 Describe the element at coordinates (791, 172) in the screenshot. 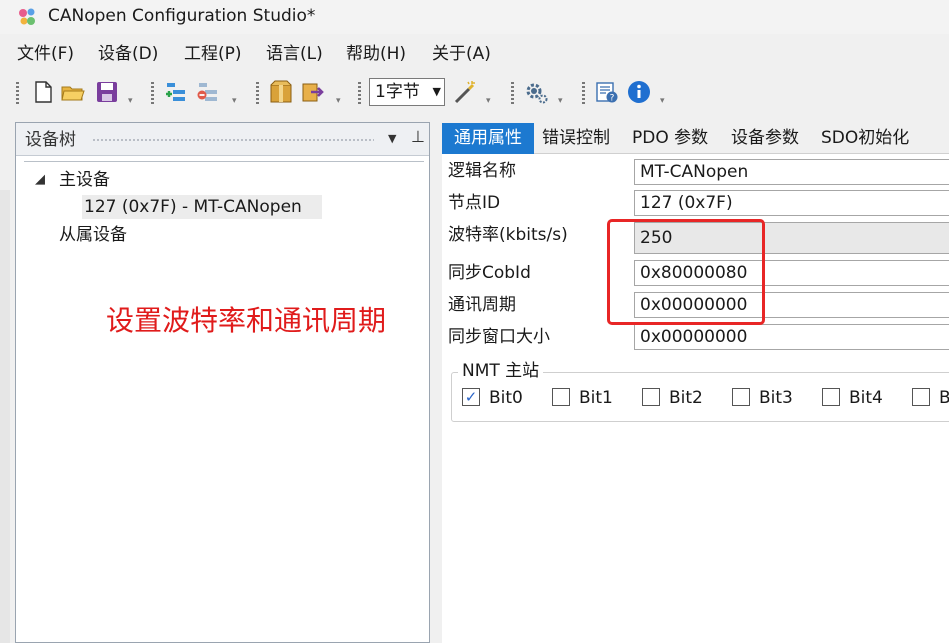

I see `logical-name-field: MT-CANopen` at that location.